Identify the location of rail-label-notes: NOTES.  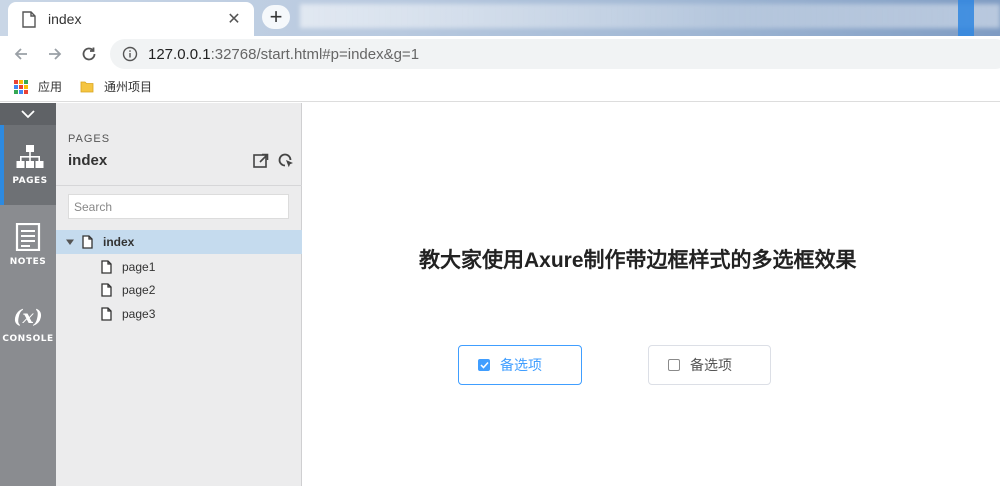
(28, 262).